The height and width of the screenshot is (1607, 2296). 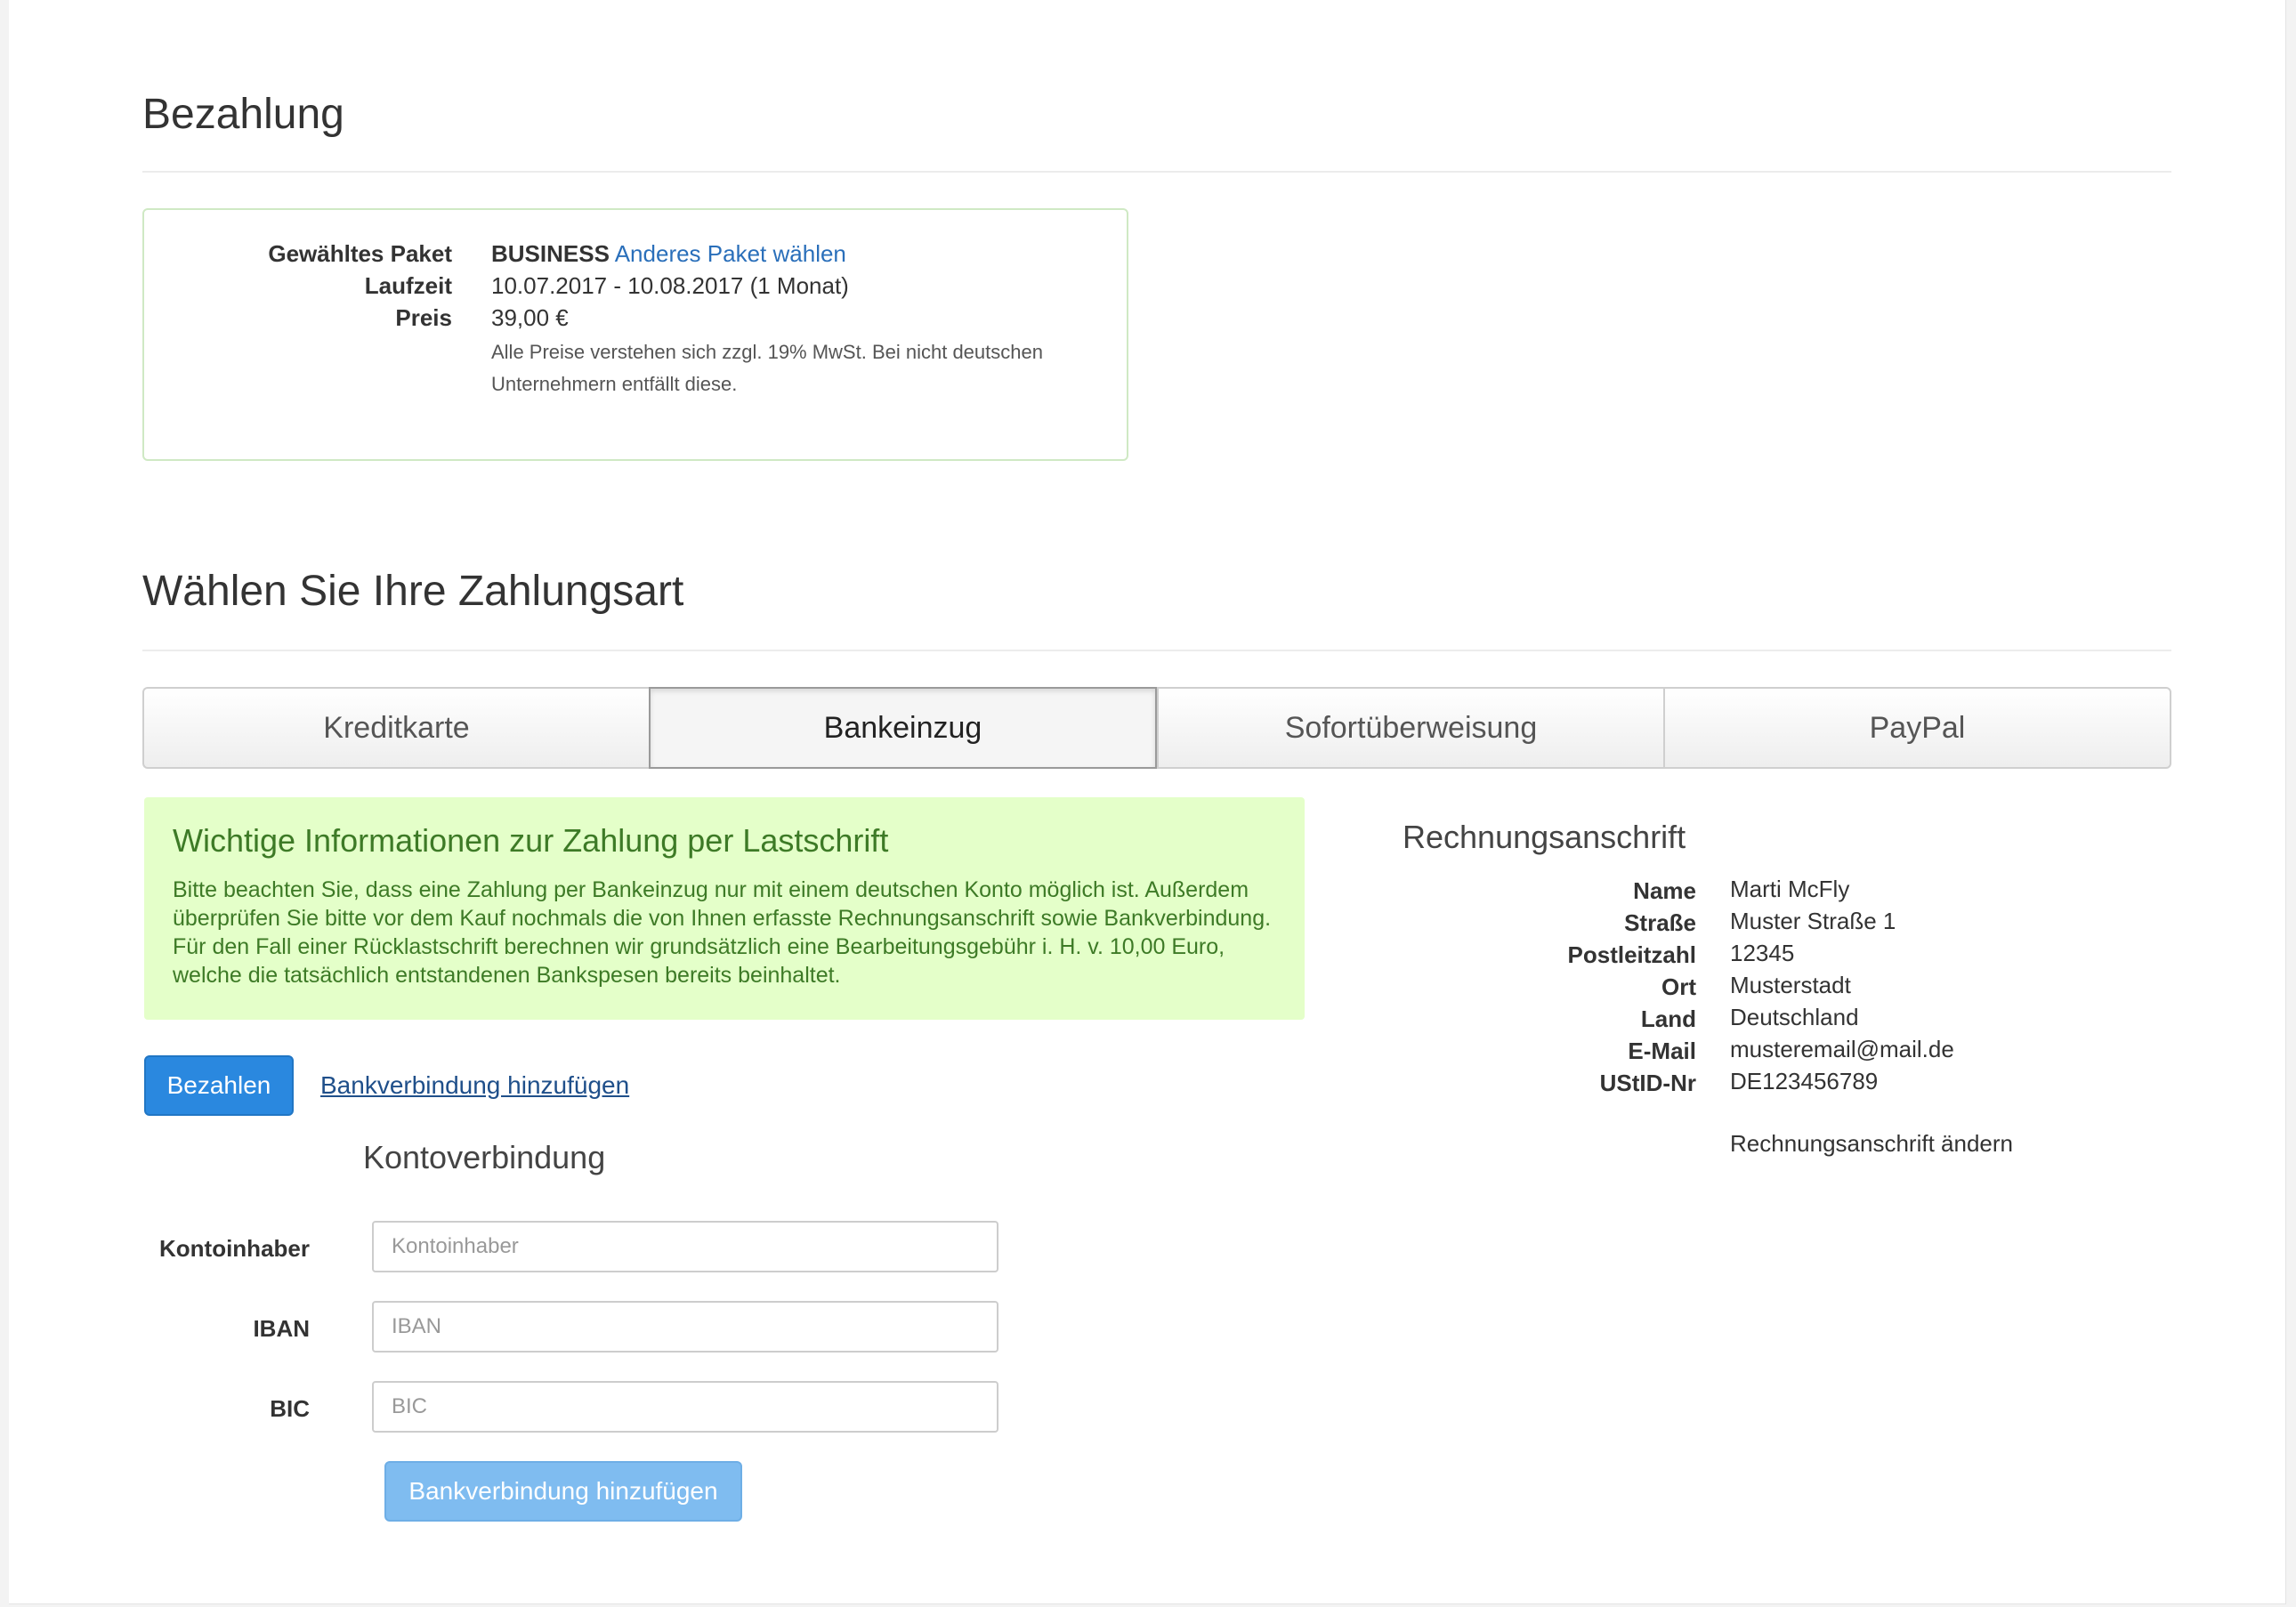 What do you see at coordinates (1668, 1019) in the screenshot?
I see `billing-country-label: Land` at bounding box center [1668, 1019].